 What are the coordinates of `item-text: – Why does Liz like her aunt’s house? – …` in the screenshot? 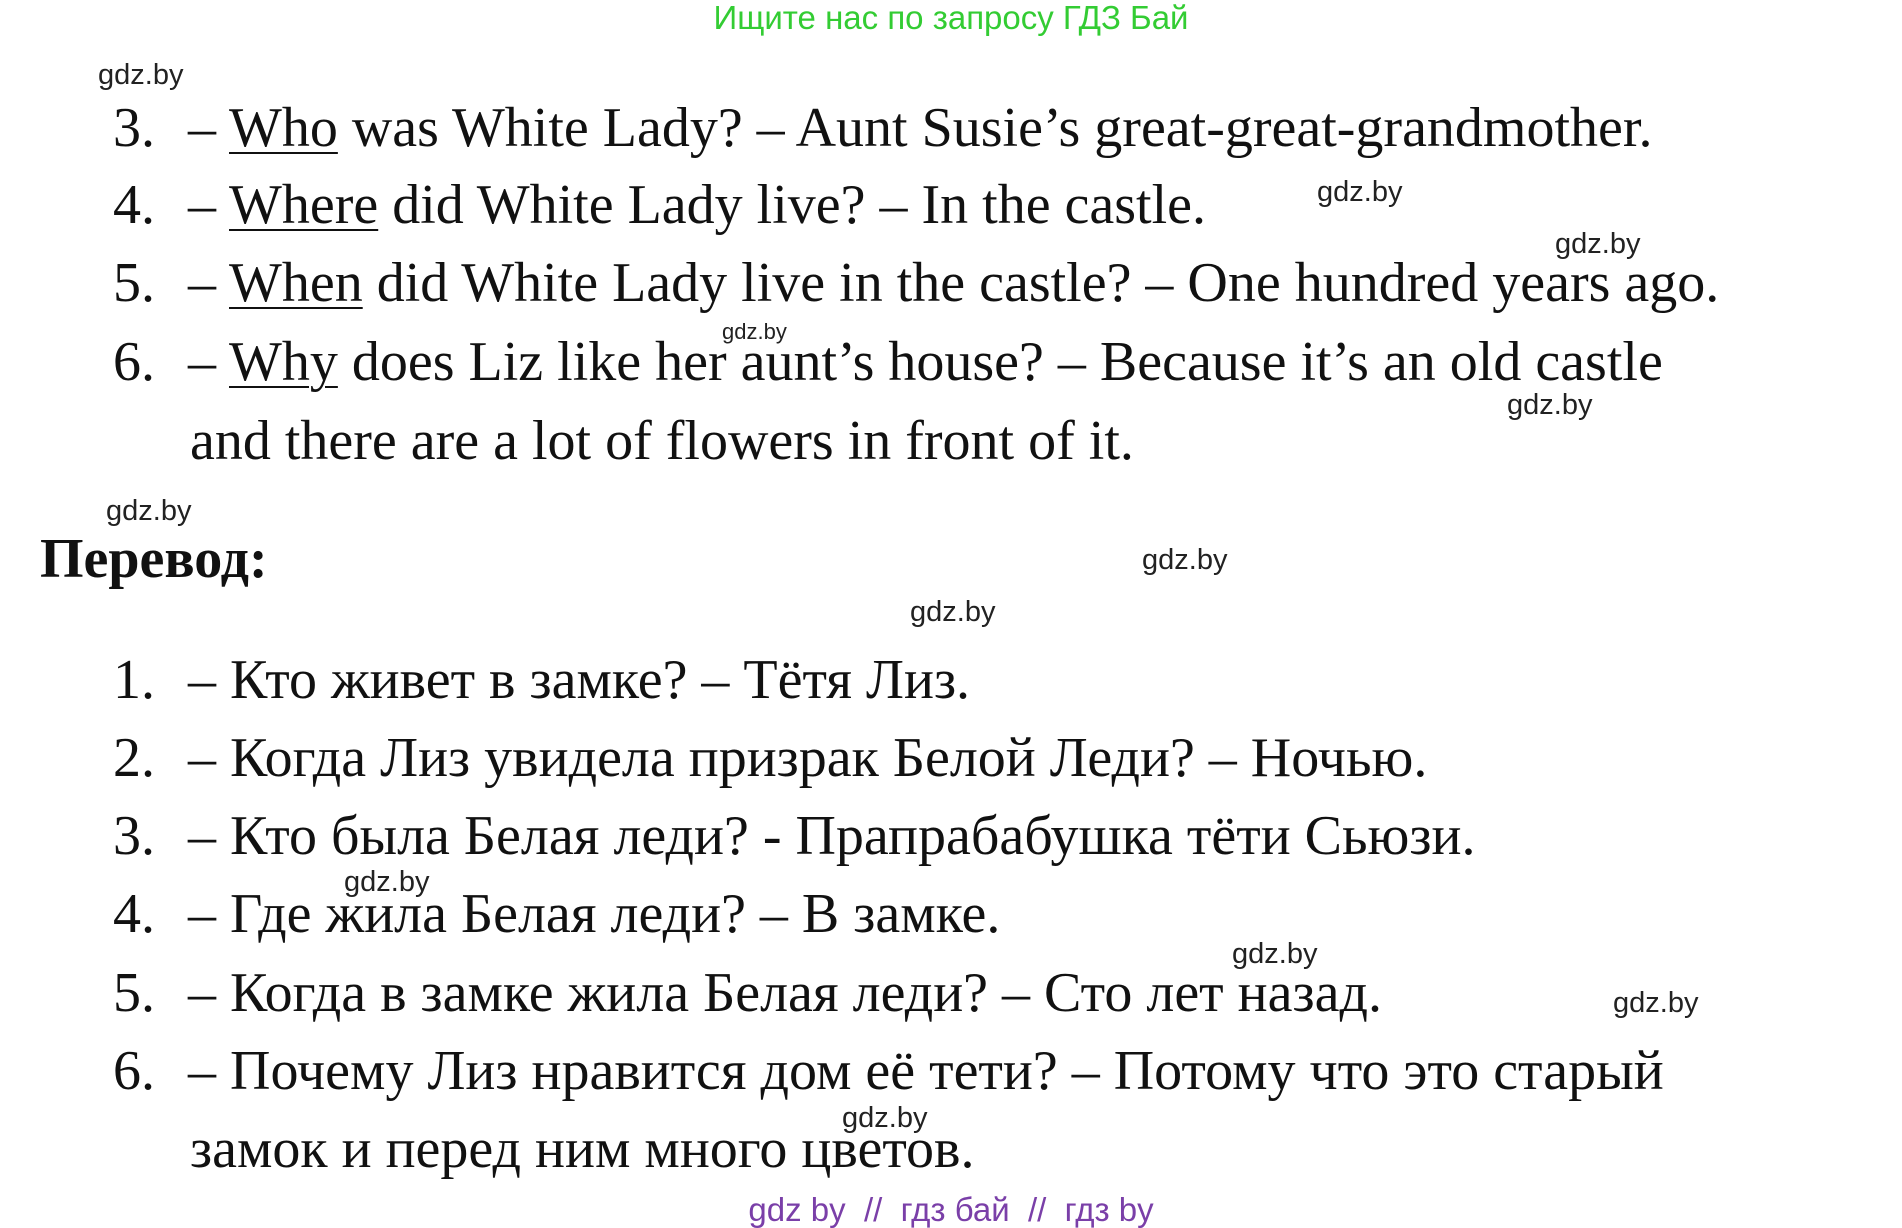 It's located at (925, 362).